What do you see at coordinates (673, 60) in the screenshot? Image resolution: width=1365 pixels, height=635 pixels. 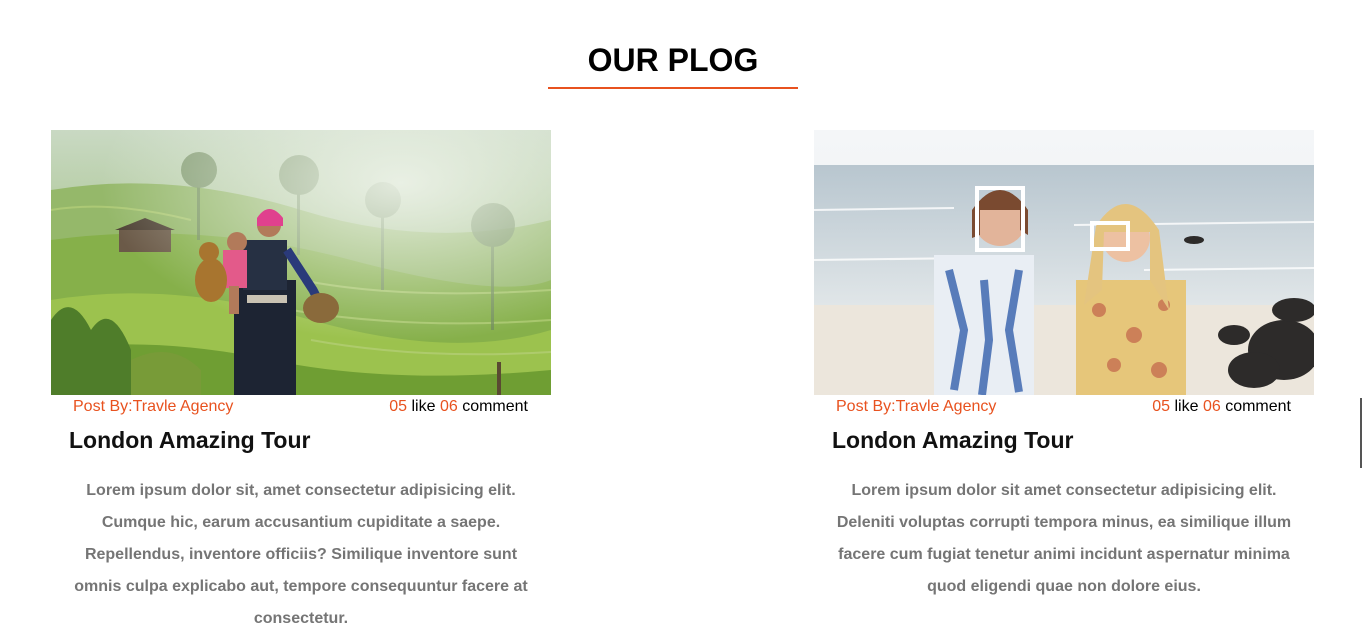 I see `section-title: OUR PLOG` at bounding box center [673, 60].